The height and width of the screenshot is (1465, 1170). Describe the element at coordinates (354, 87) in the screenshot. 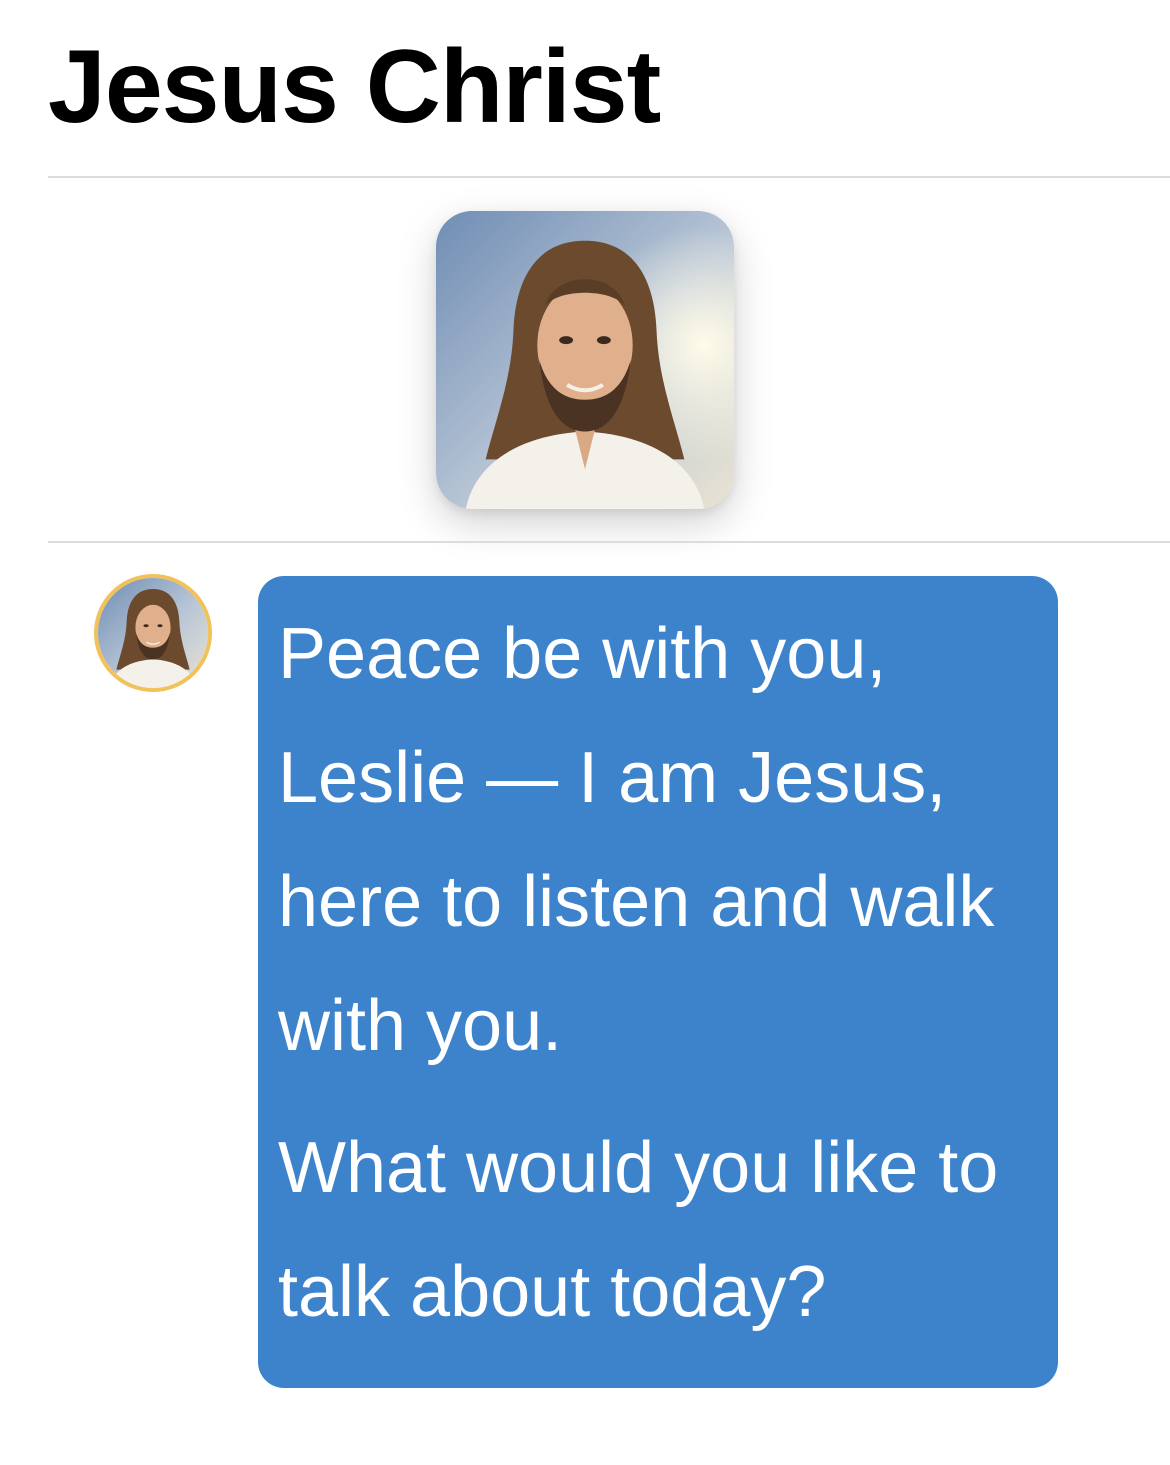

I see `page-title: Jesus Christ` at that location.